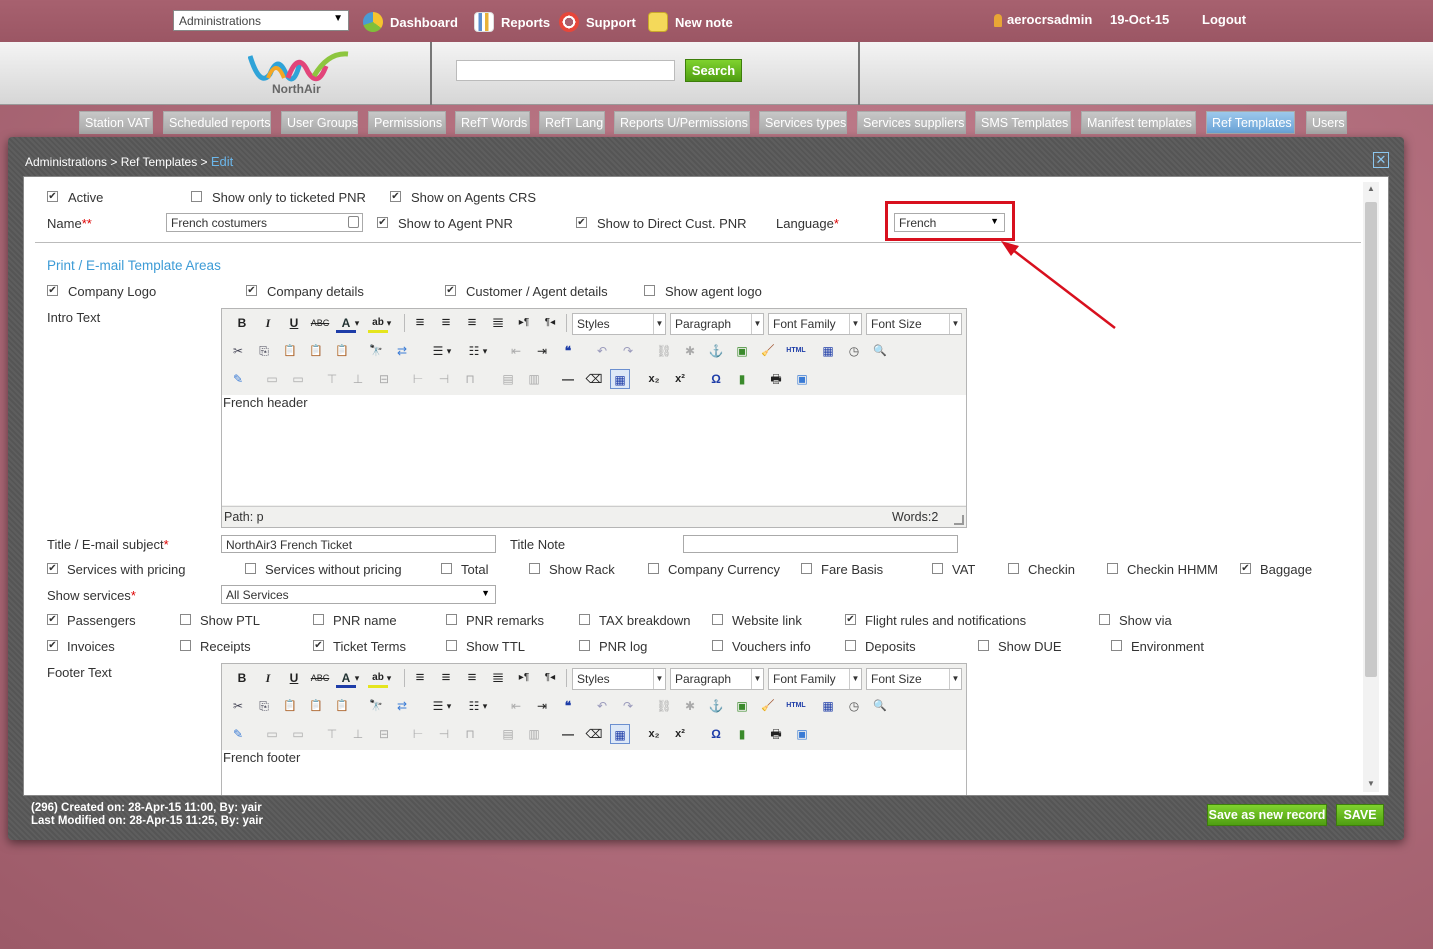  Describe the element at coordinates (185, 619) in the screenshot. I see `show-ptl-checkbox` at that location.